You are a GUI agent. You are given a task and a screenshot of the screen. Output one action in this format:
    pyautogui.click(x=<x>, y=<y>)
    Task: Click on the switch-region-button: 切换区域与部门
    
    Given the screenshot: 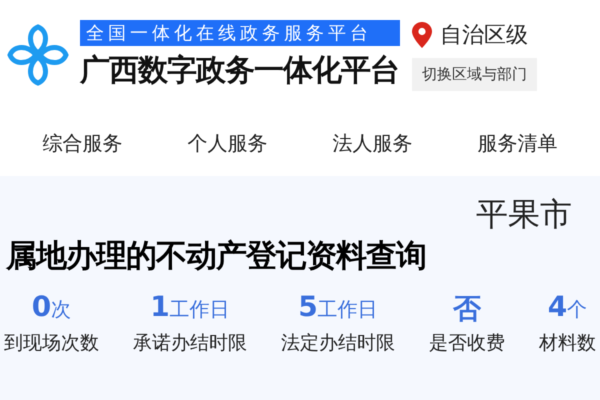 What is the action you would take?
    pyautogui.click(x=474, y=74)
    